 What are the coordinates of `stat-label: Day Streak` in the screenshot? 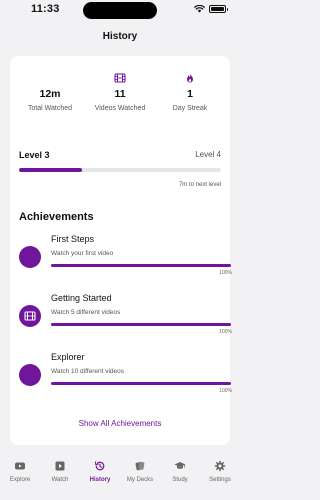 It's located at (190, 108).